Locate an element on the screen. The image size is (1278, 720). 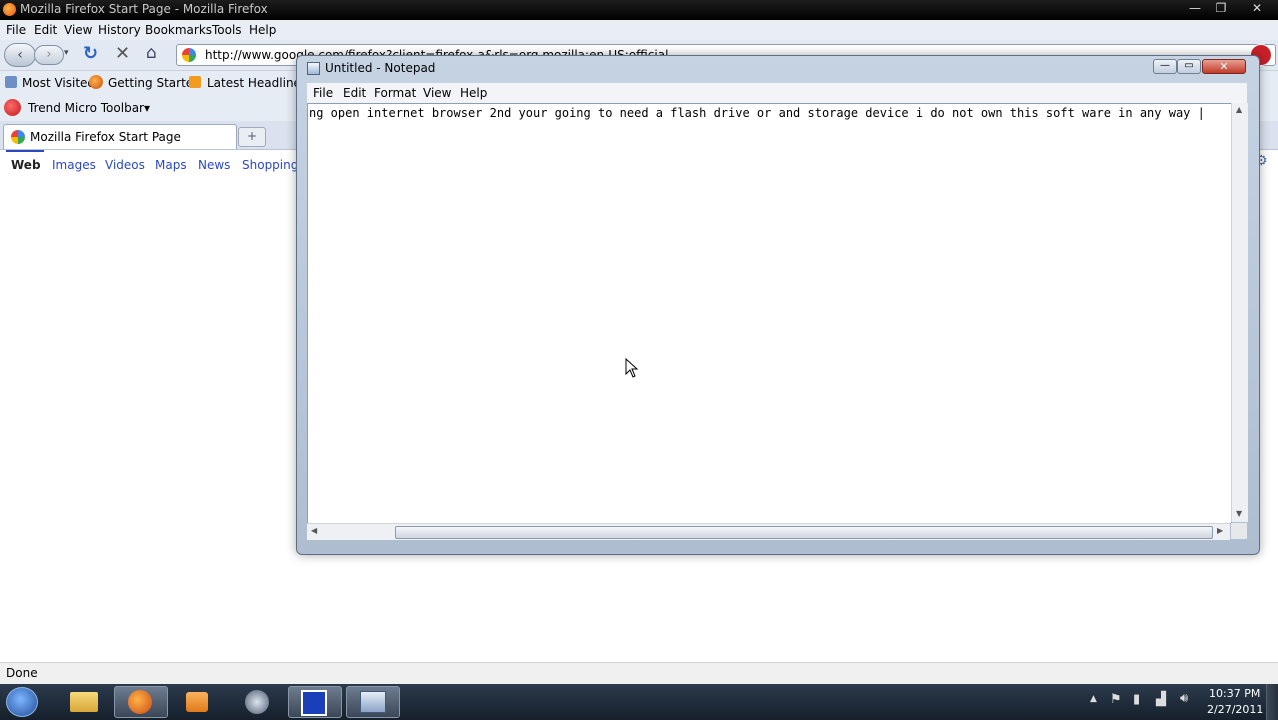
menu-help: Help is located at coordinates (262, 30).